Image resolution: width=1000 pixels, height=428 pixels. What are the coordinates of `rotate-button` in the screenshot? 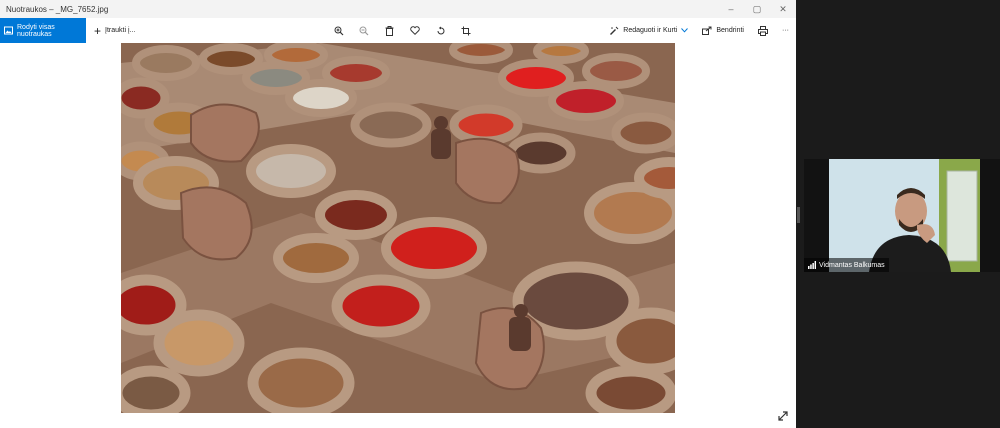 It's located at (441, 30).